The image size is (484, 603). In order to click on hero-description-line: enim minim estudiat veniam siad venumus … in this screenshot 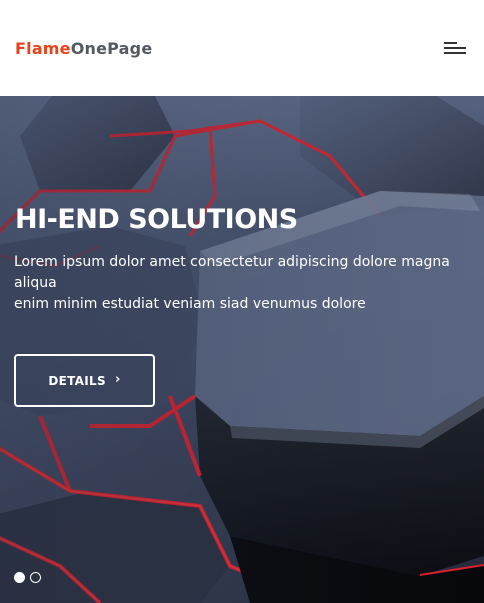, I will do `click(190, 304)`.